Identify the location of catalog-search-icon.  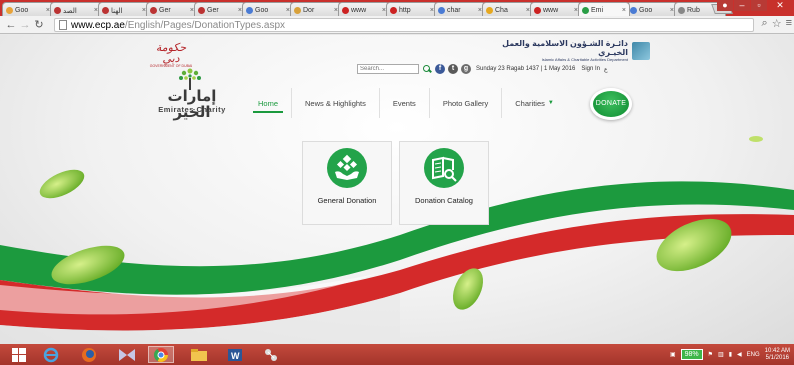
(444, 168).